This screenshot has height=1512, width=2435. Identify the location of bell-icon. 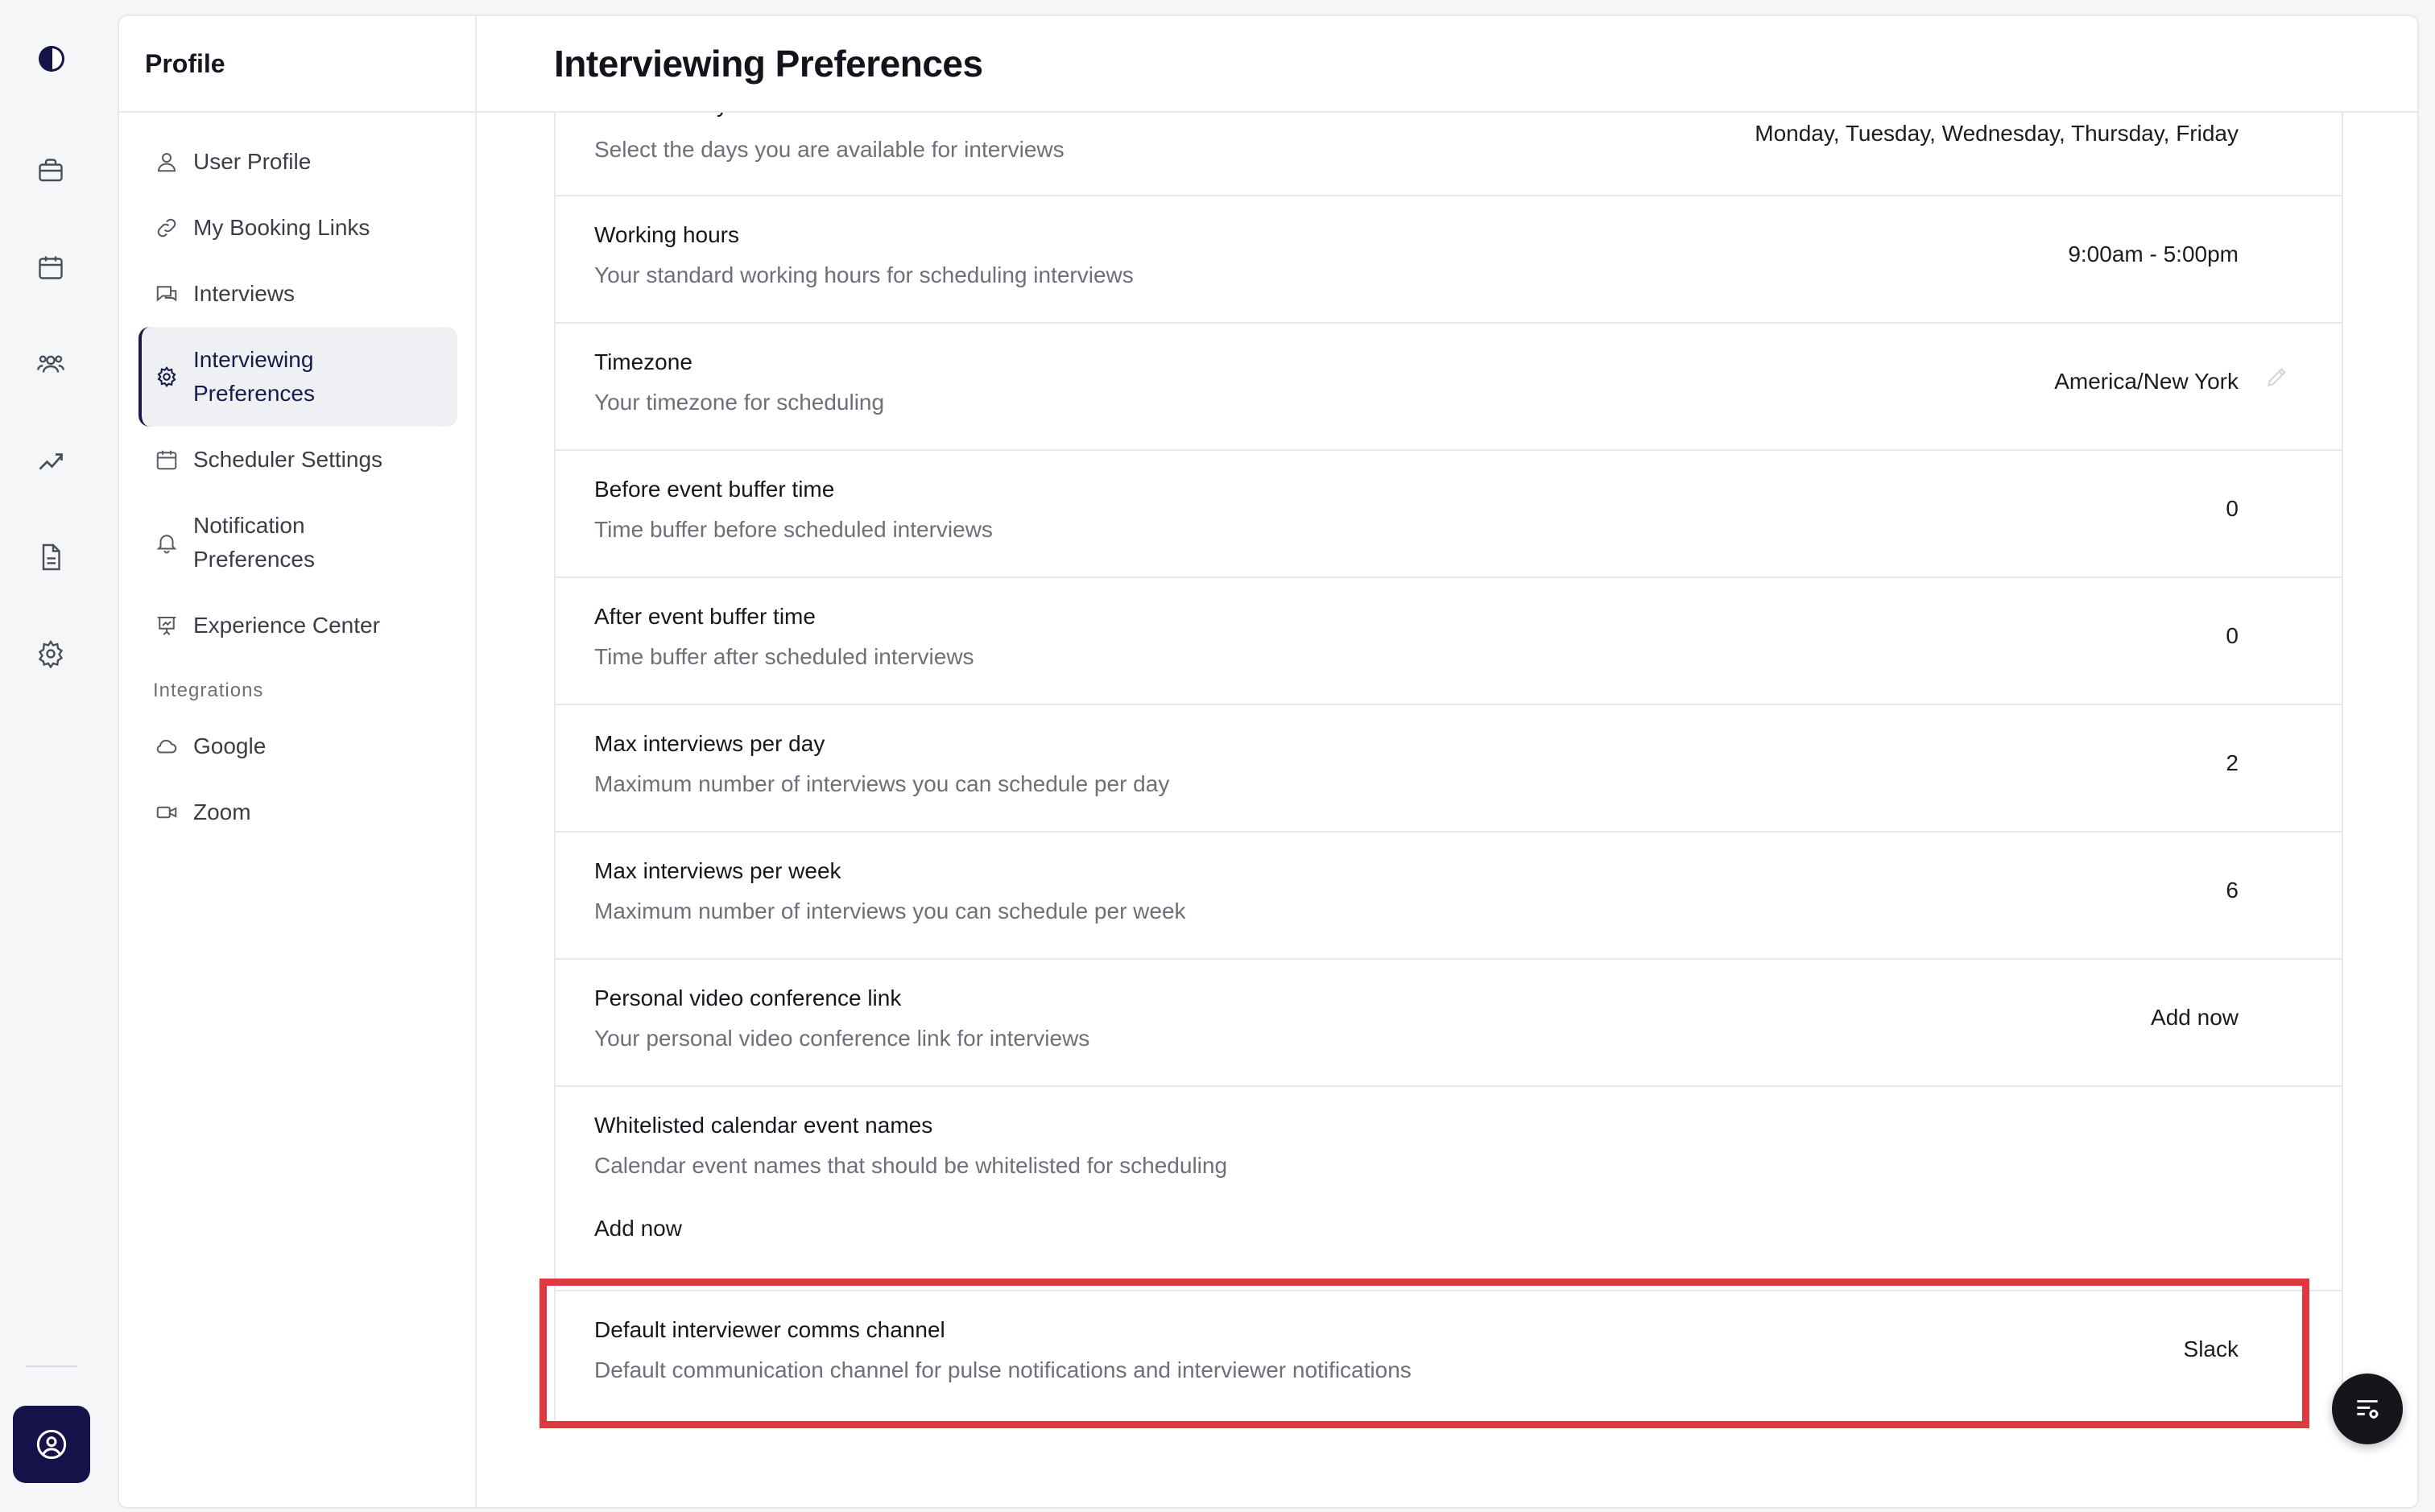
(167, 543).